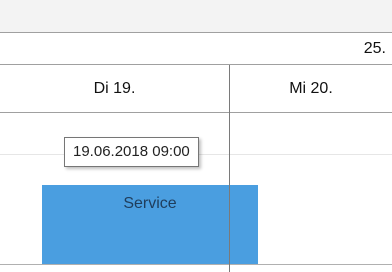 Image resolution: width=392 pixels, height=272 pixels. I want to click on day-header-wednesday: Mi 20., so click(311, 88).